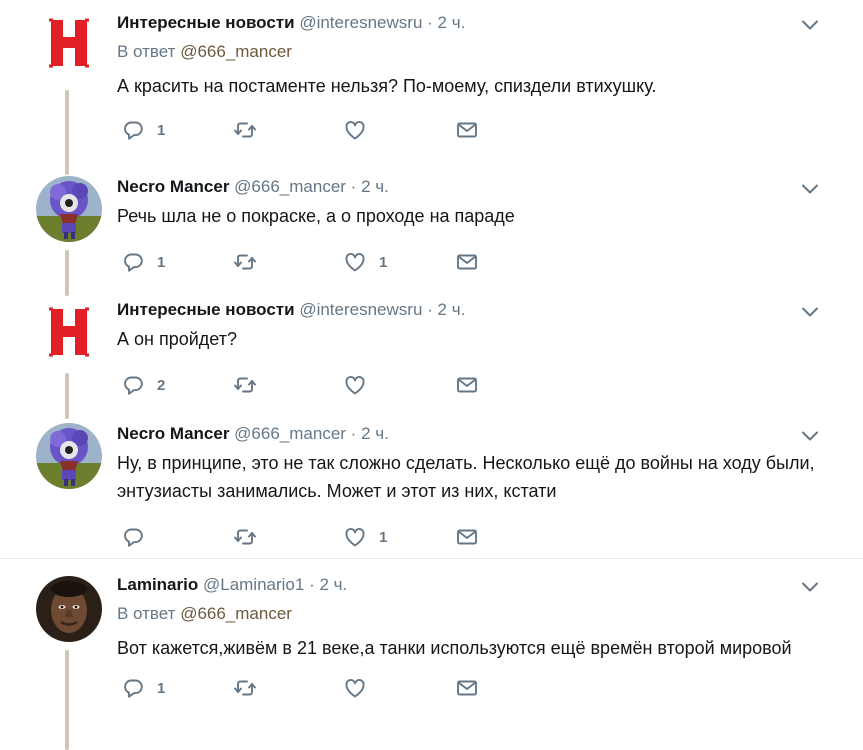 The image size is (863, 750). What do you see at coordinates (472, 52) in the screenshot?
I see `reply-context: В ответ @666_mancer` at bounding box center [472, 52].